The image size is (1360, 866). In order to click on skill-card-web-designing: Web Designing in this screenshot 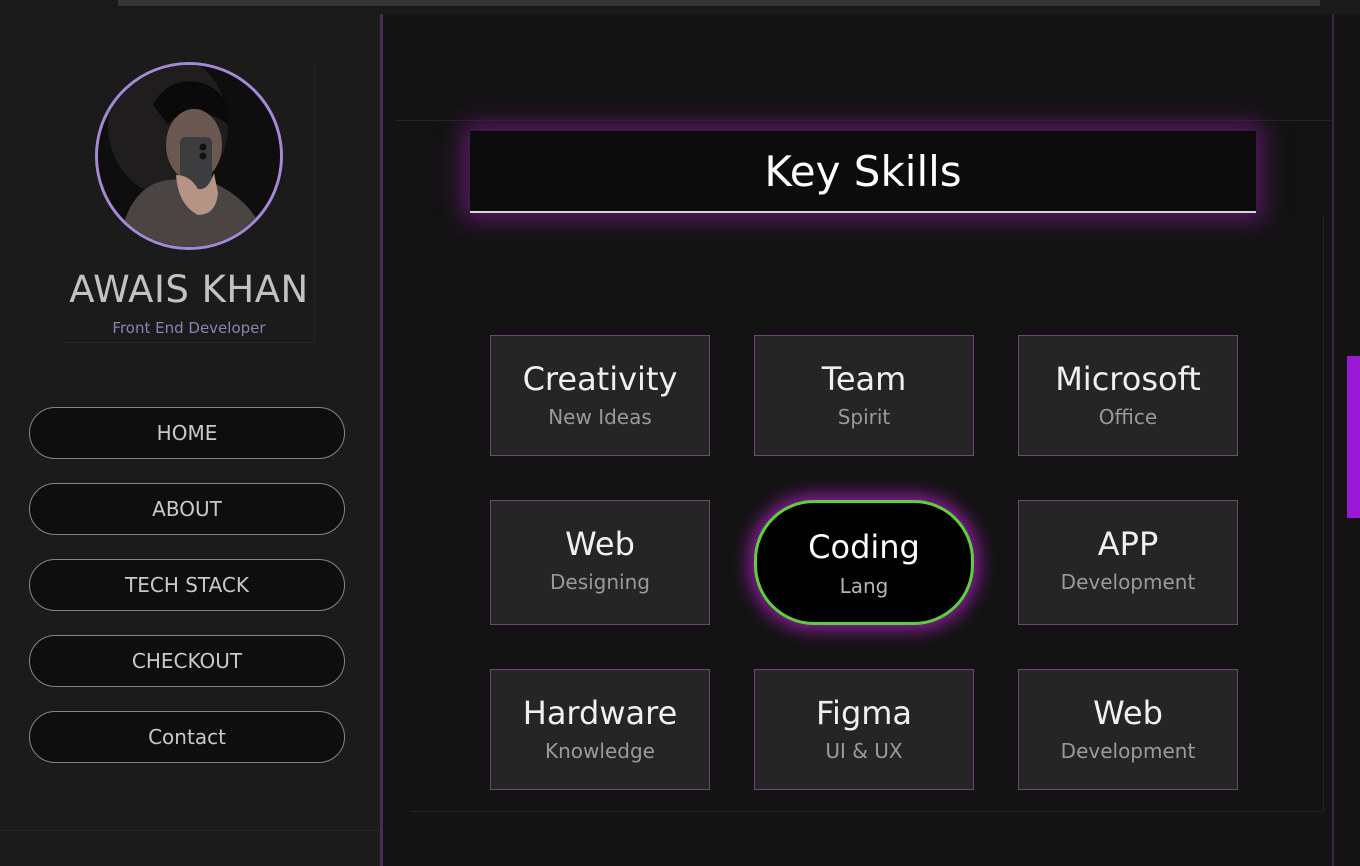, I will do `click(600, 562)`.